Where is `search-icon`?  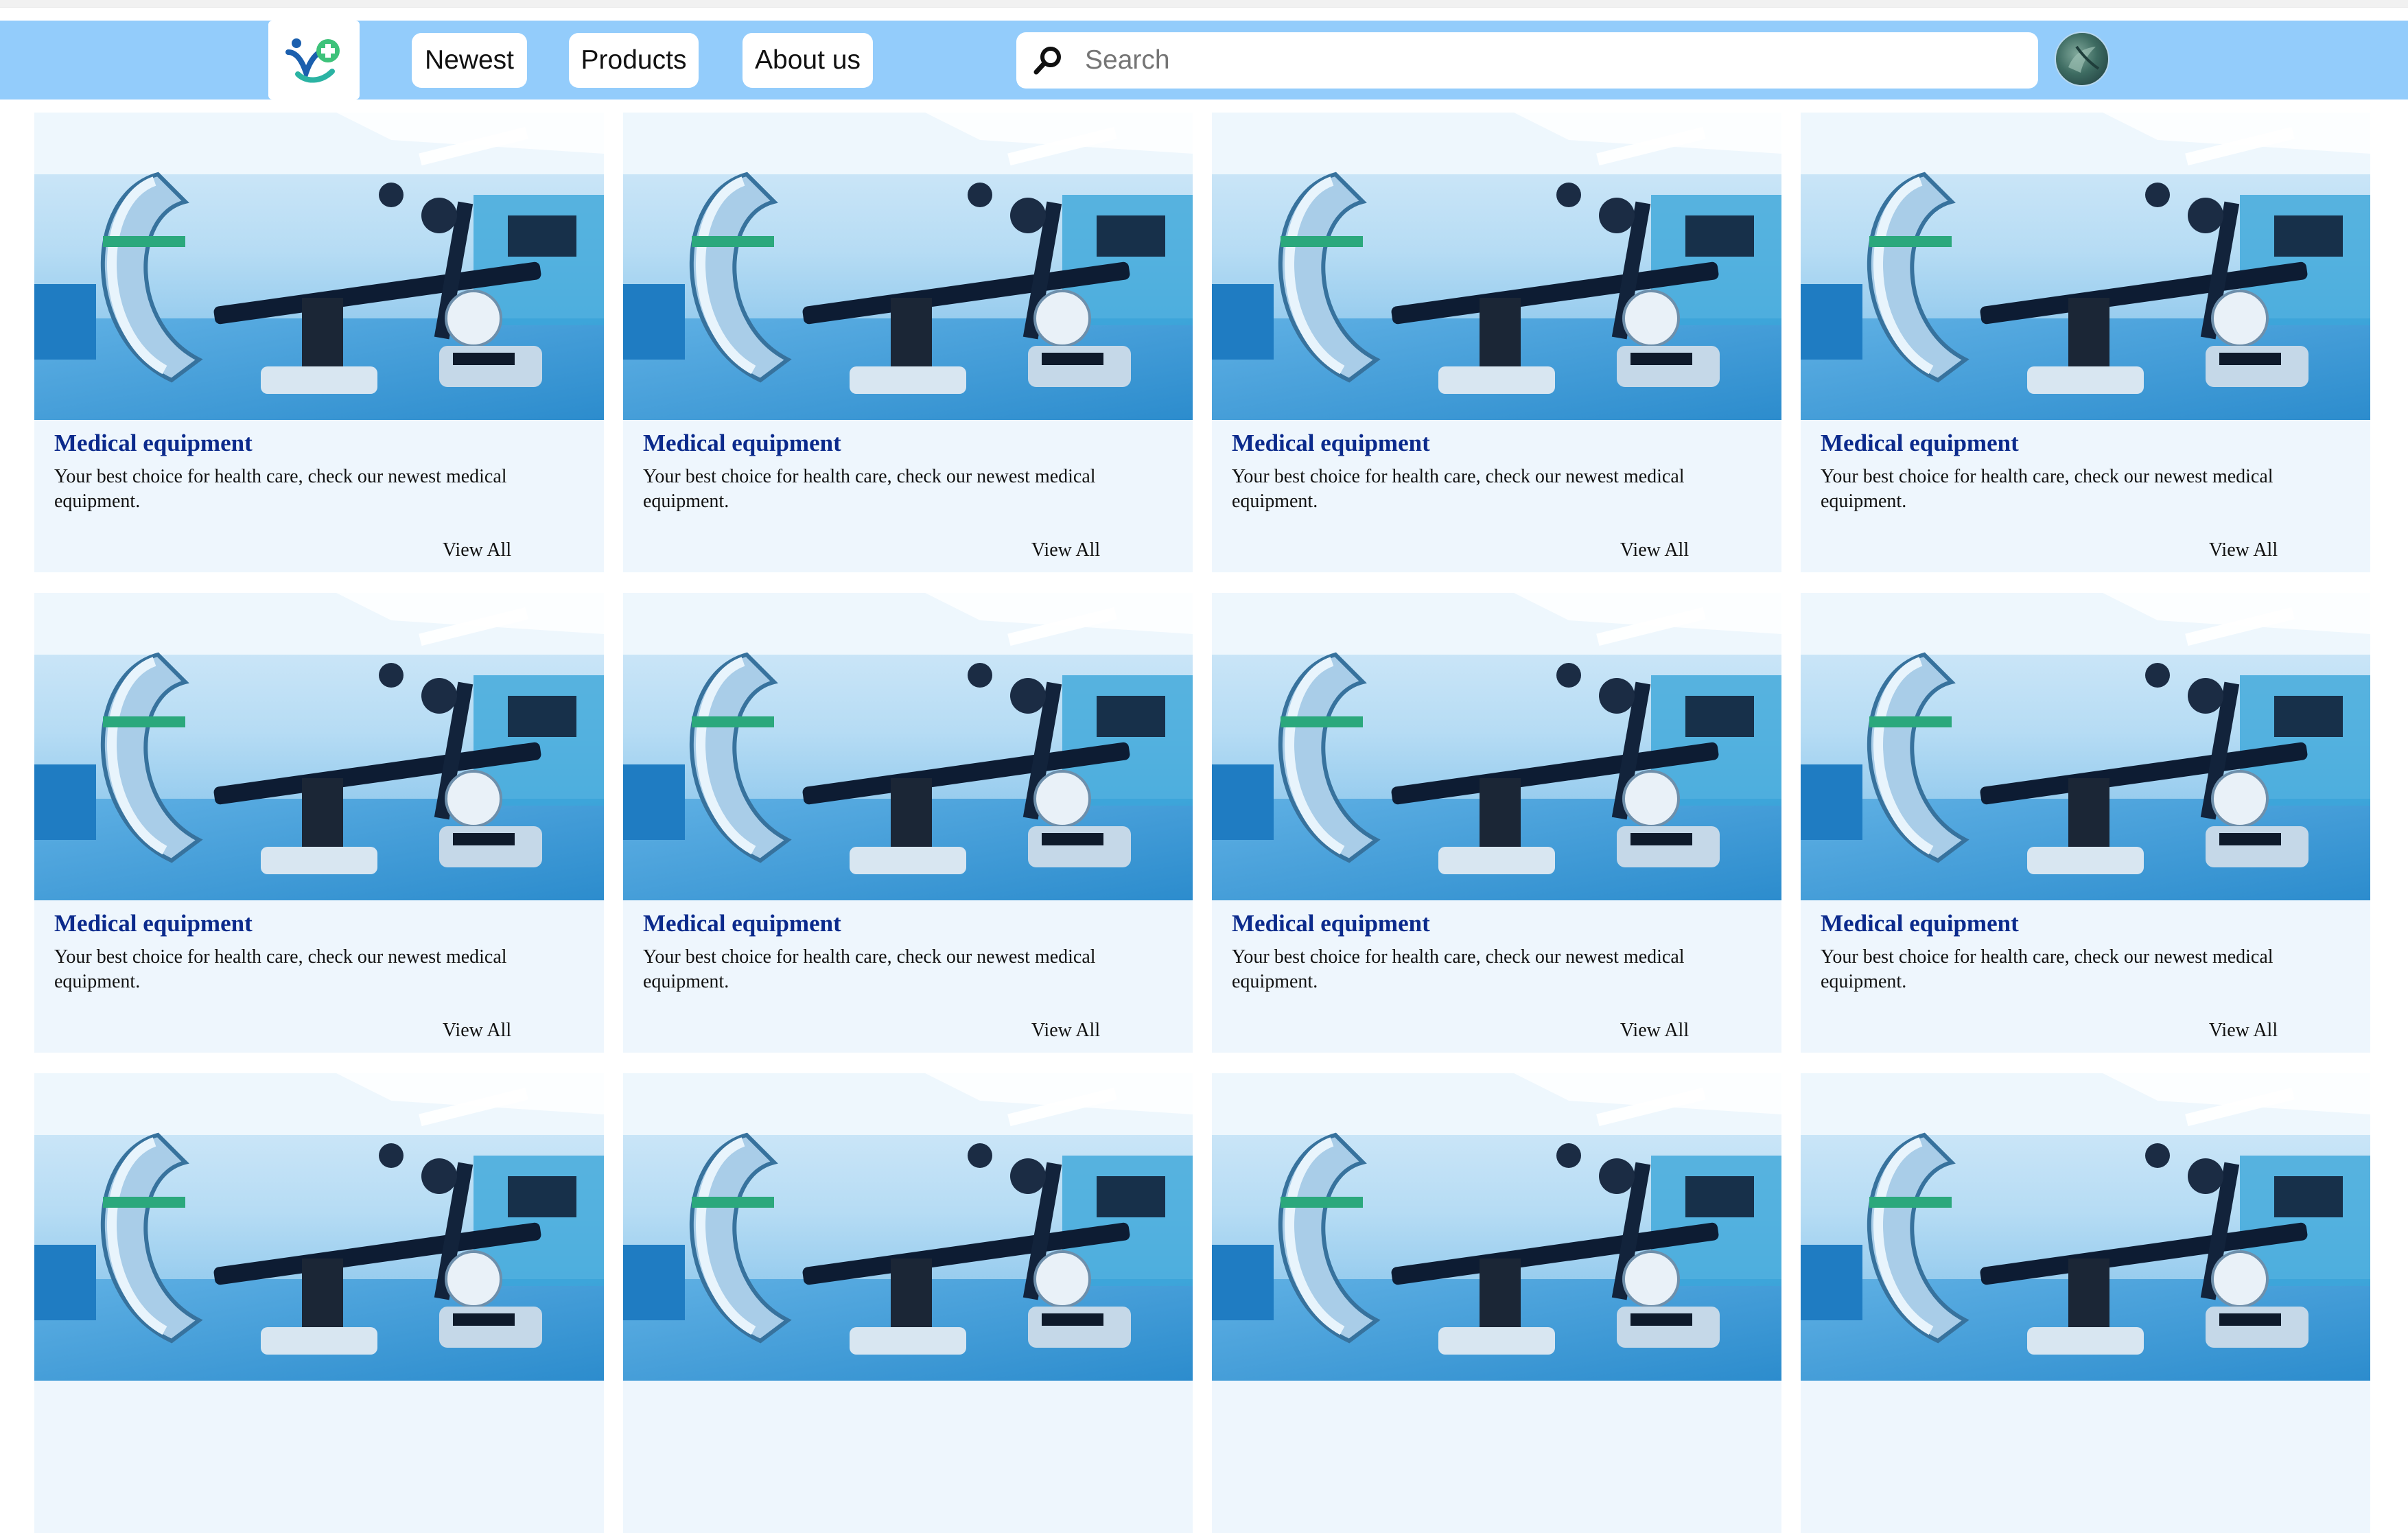 search-icon is located at coordinates (1048, 60).